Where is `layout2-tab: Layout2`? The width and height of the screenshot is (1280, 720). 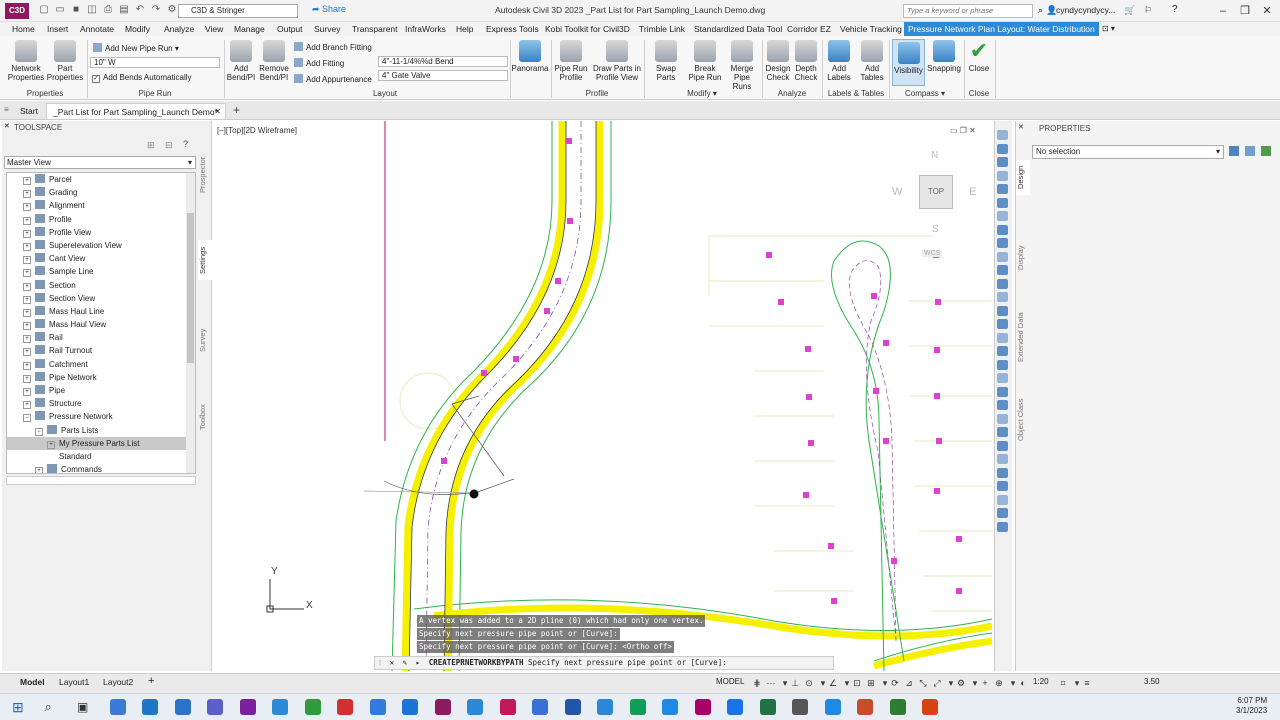
layout2-tab: Layout2 is located at coordinates (118, 682).